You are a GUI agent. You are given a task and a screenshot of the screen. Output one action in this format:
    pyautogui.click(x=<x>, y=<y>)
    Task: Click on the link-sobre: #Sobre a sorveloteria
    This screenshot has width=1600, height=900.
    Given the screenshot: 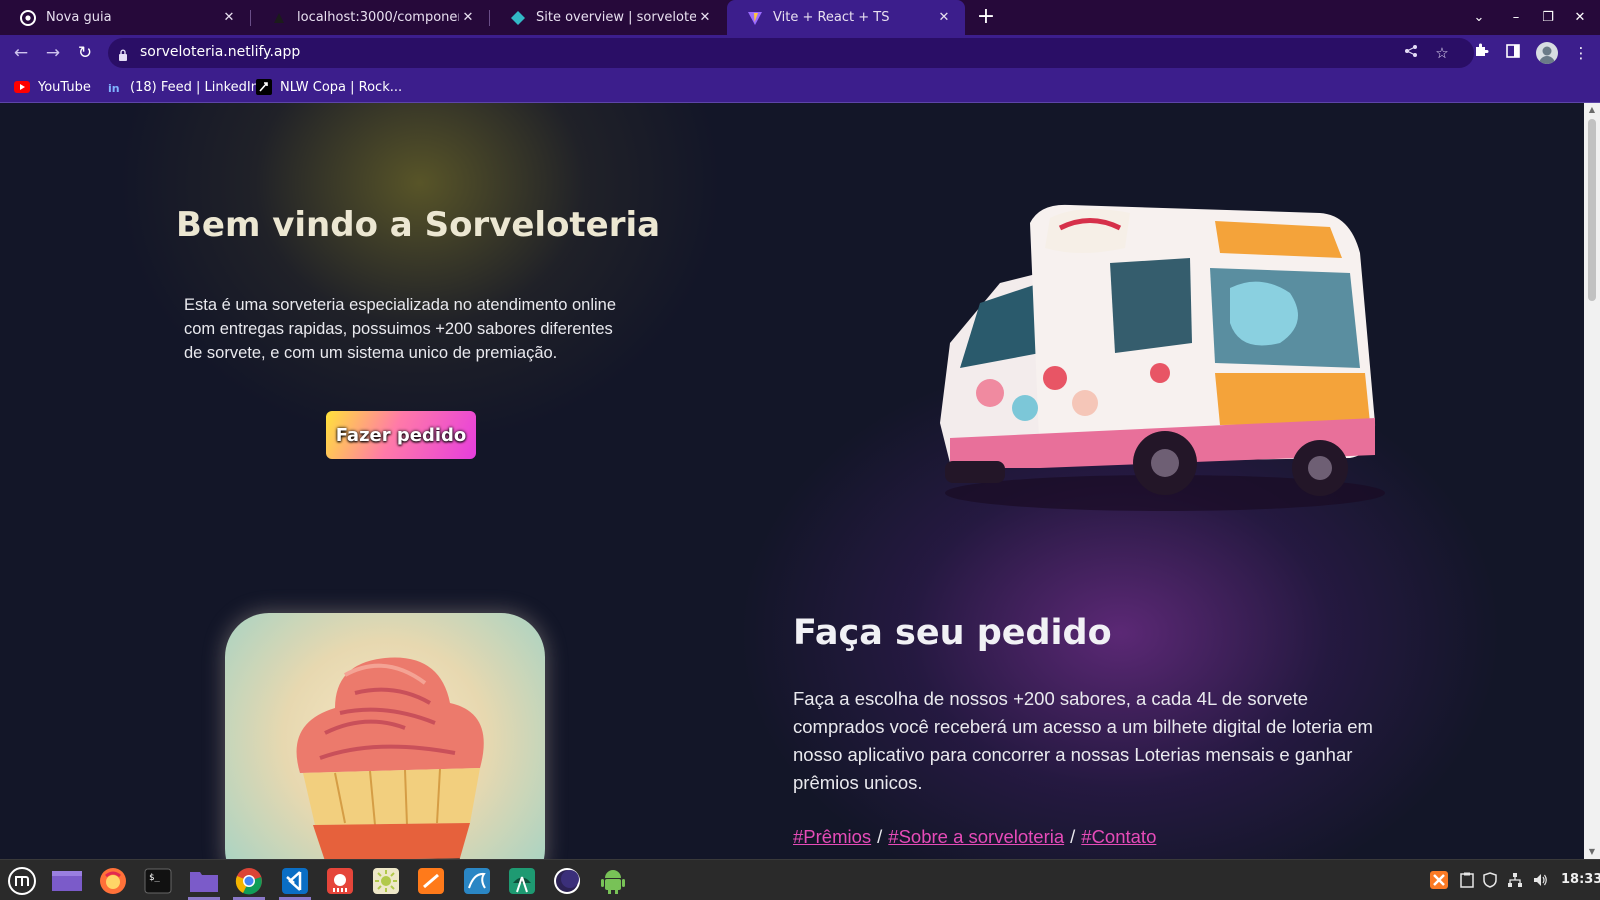 What is the action you would take?
    pyautogui.click(x=976, y=836)
    